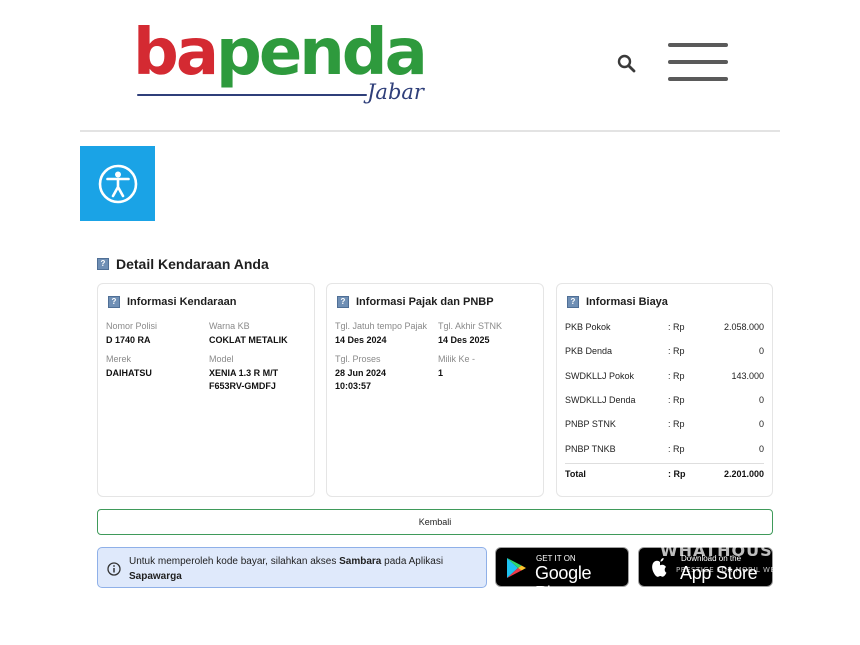  I want to click on cost-row: PNBP STNK: Rp 0, so click(664, 424).